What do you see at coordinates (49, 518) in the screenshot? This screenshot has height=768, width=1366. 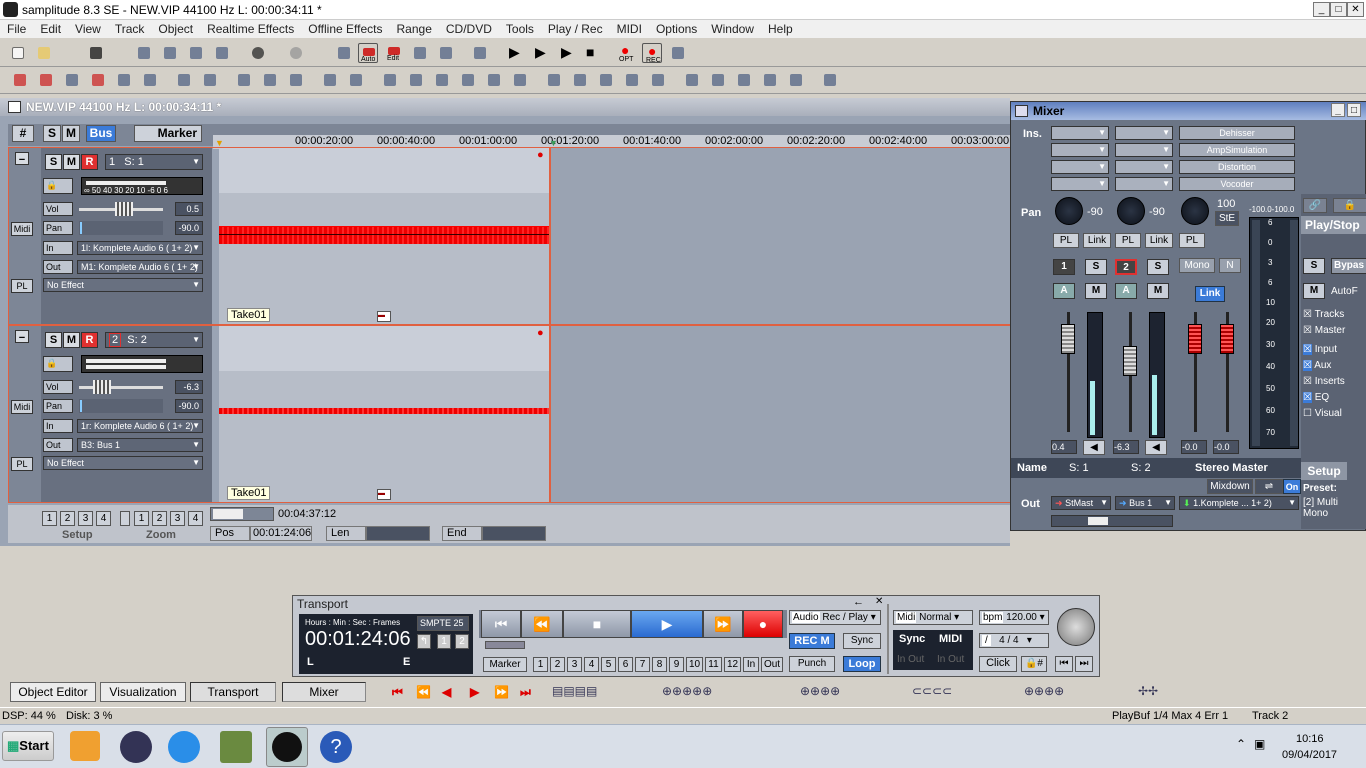 I see `setup-1-button: 1` at bounding box center [49, 518].